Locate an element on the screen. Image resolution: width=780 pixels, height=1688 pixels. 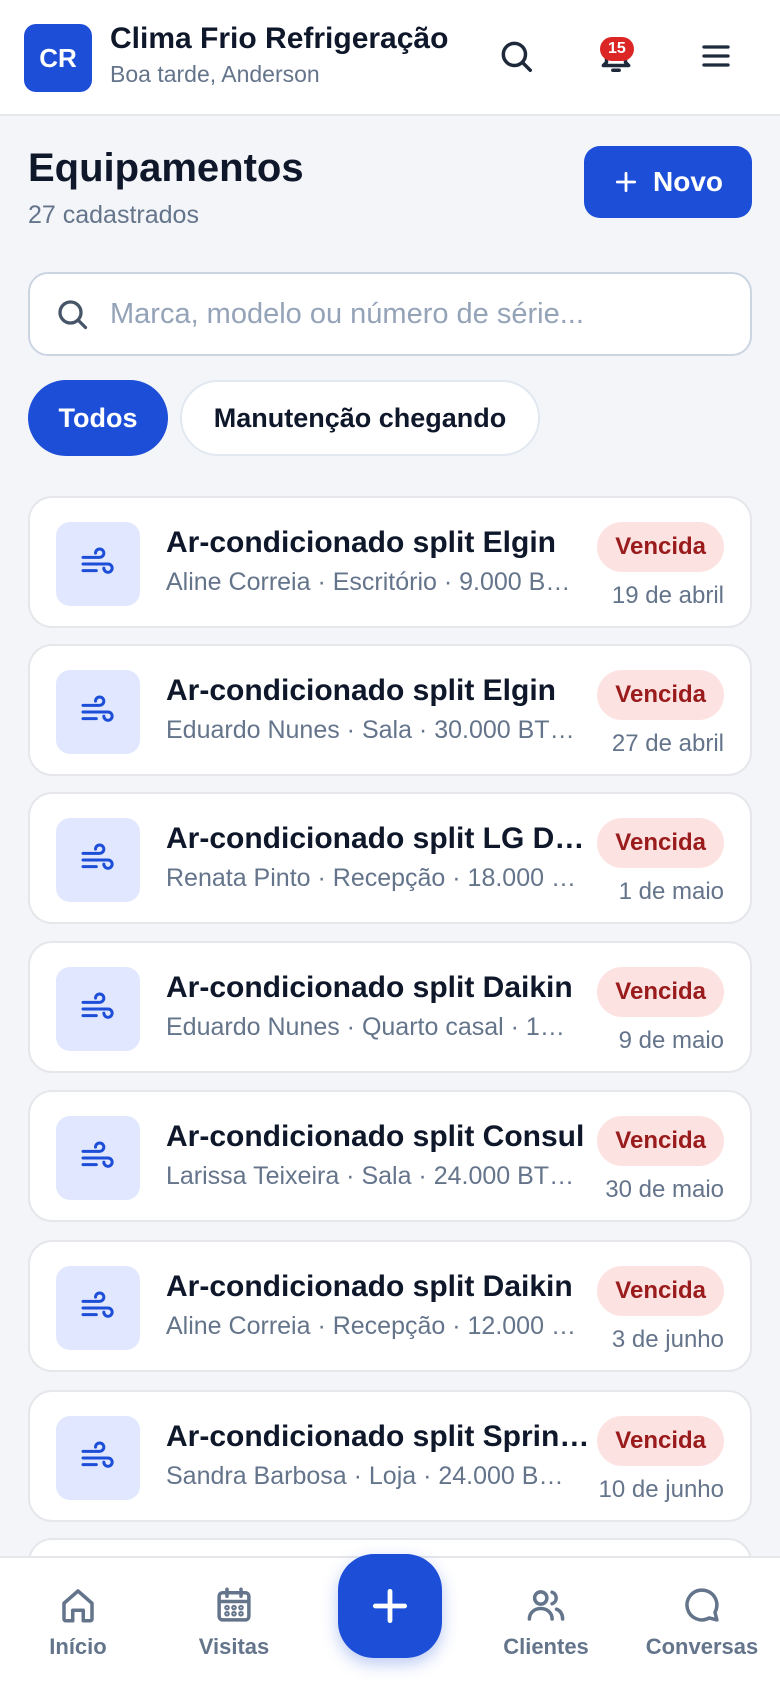
page-title: Equipamentos is located at coordinates (166, 168).